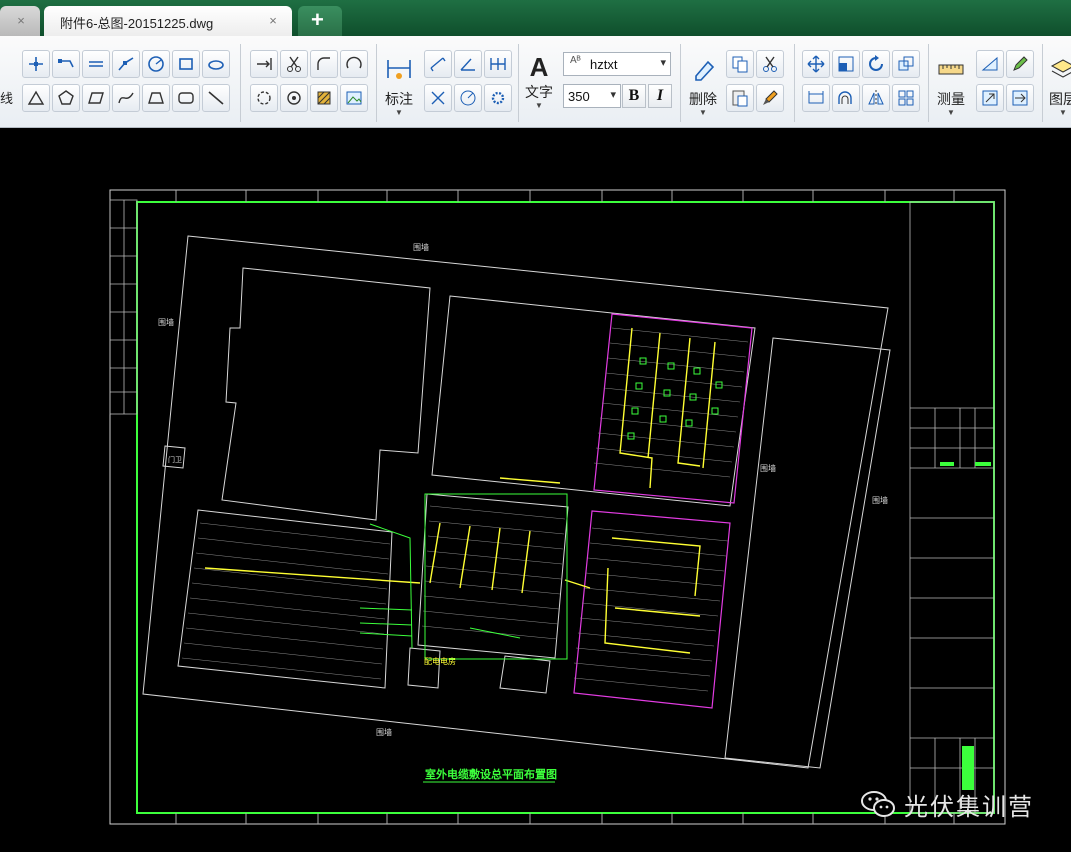 The height and width of the screenshot is (852, 1071). What do you see at coordinates (878, 804) in the screenshot?
I see `wechat-icon` at bounding box center [878, 804].